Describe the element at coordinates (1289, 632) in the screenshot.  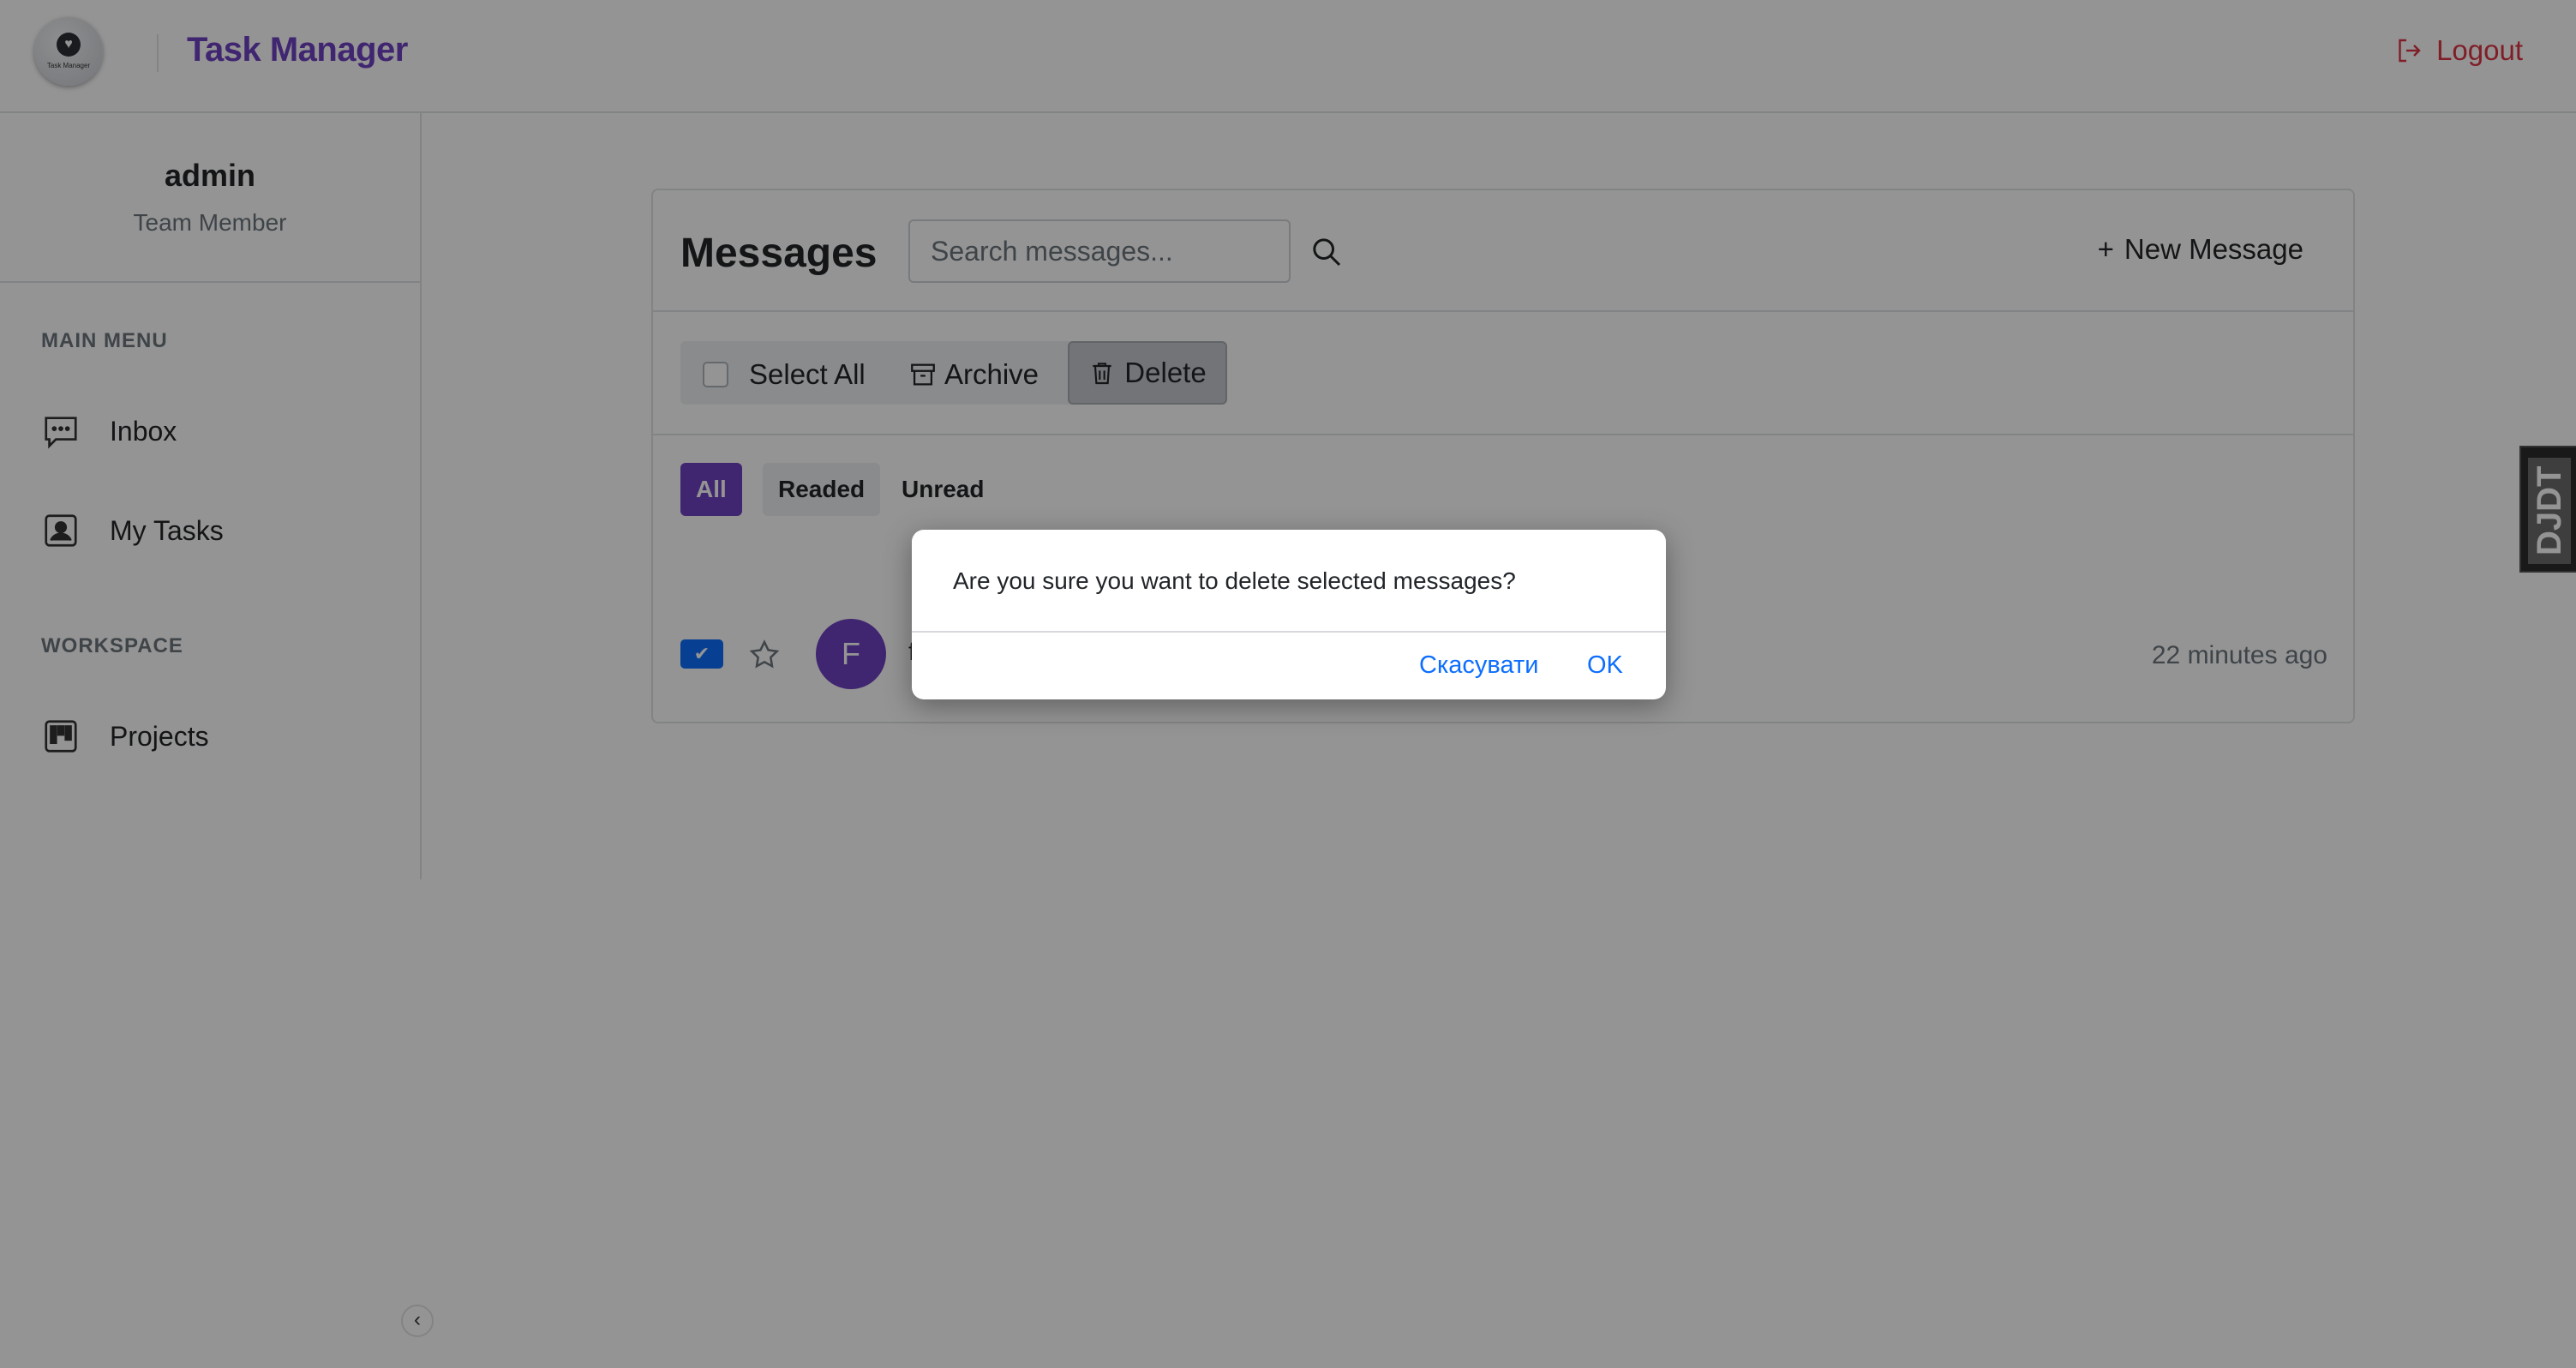
I see `dialog-divider` at that location.